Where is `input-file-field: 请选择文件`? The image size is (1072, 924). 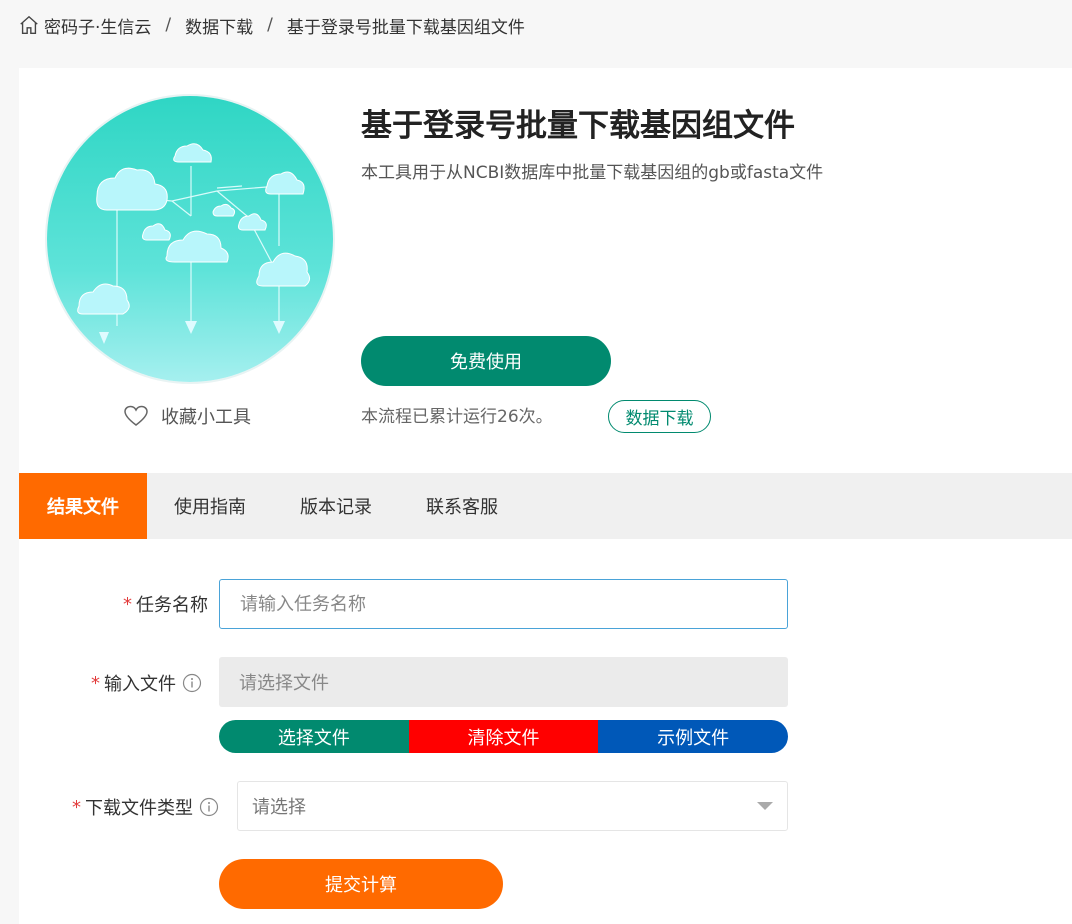
input-file-field: 请选择文件 is located at coordinates (503, 682).